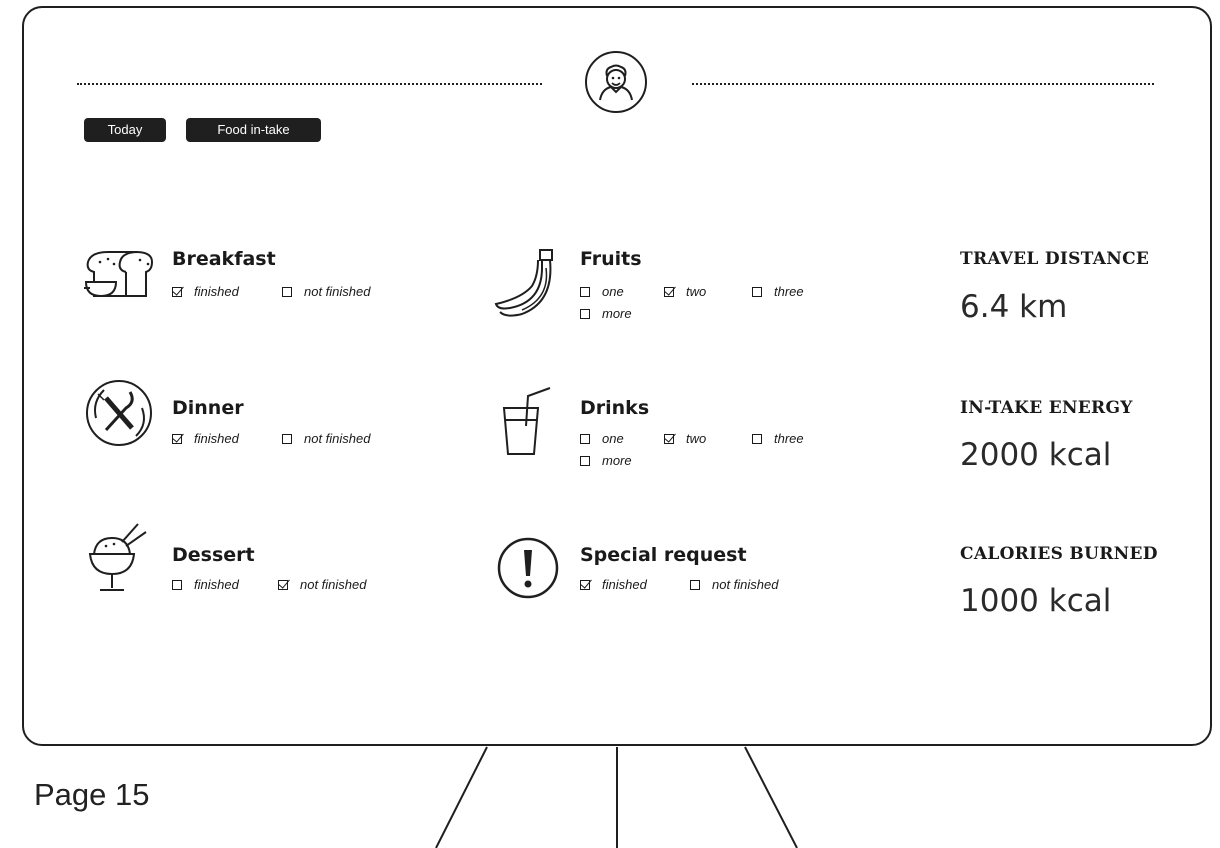  What do you see at coordinates (1055, 259) in the screenshot?
I see `travel-distance-label: TRAVEL DISTANCE` at bounding box center [1055, 259].